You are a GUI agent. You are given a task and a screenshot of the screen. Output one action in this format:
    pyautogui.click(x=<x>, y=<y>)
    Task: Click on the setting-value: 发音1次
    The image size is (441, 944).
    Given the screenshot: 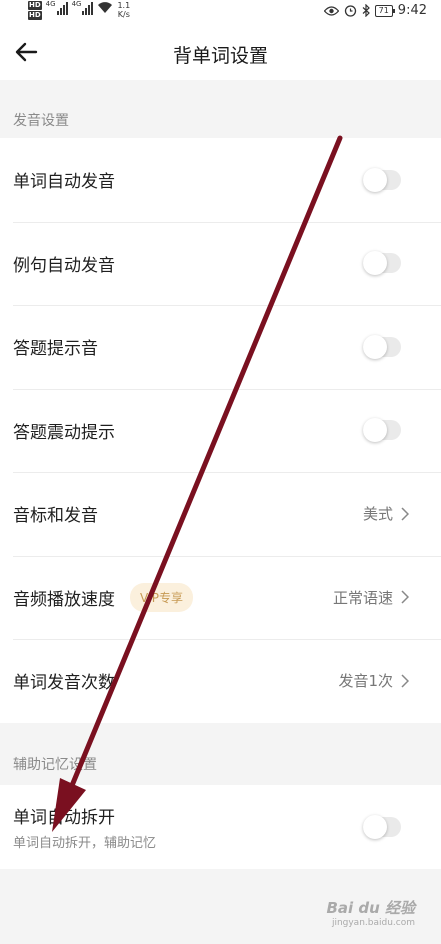 What is the action you would take?
    pyautogui.click(x=365, y=681)
    